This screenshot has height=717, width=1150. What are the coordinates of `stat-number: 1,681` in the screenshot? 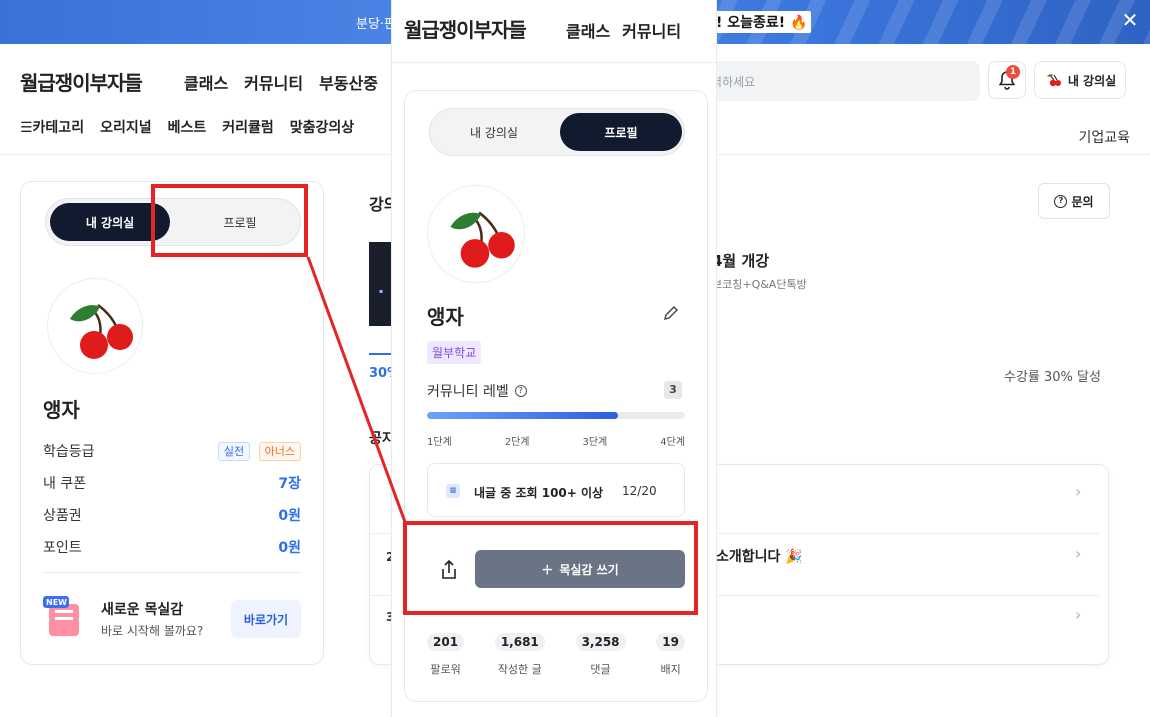 It's located at (519, 642).